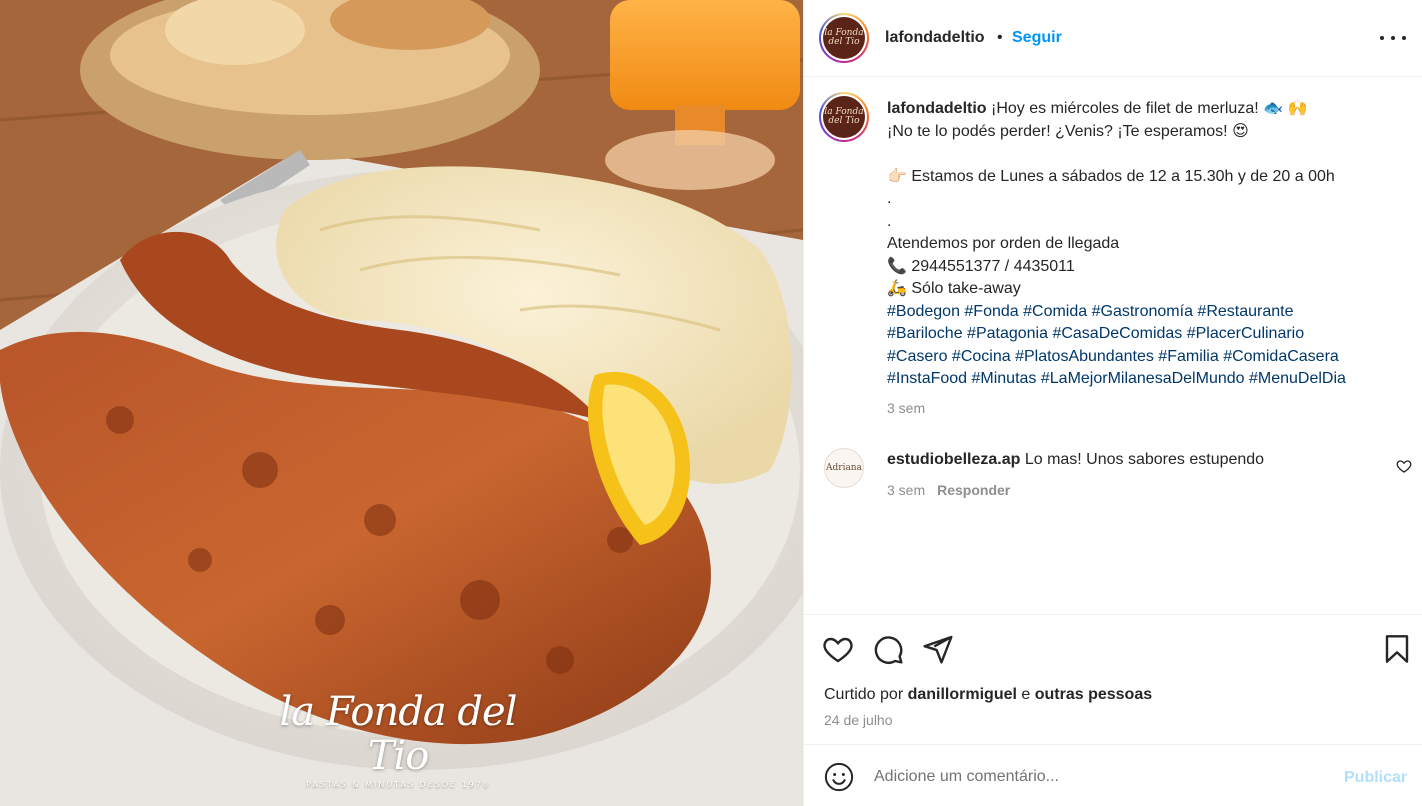 The width and height of the screenshot is (1422, 806). I want to click on watermark-logo: la Fonda del Tio, so click(398, 734).